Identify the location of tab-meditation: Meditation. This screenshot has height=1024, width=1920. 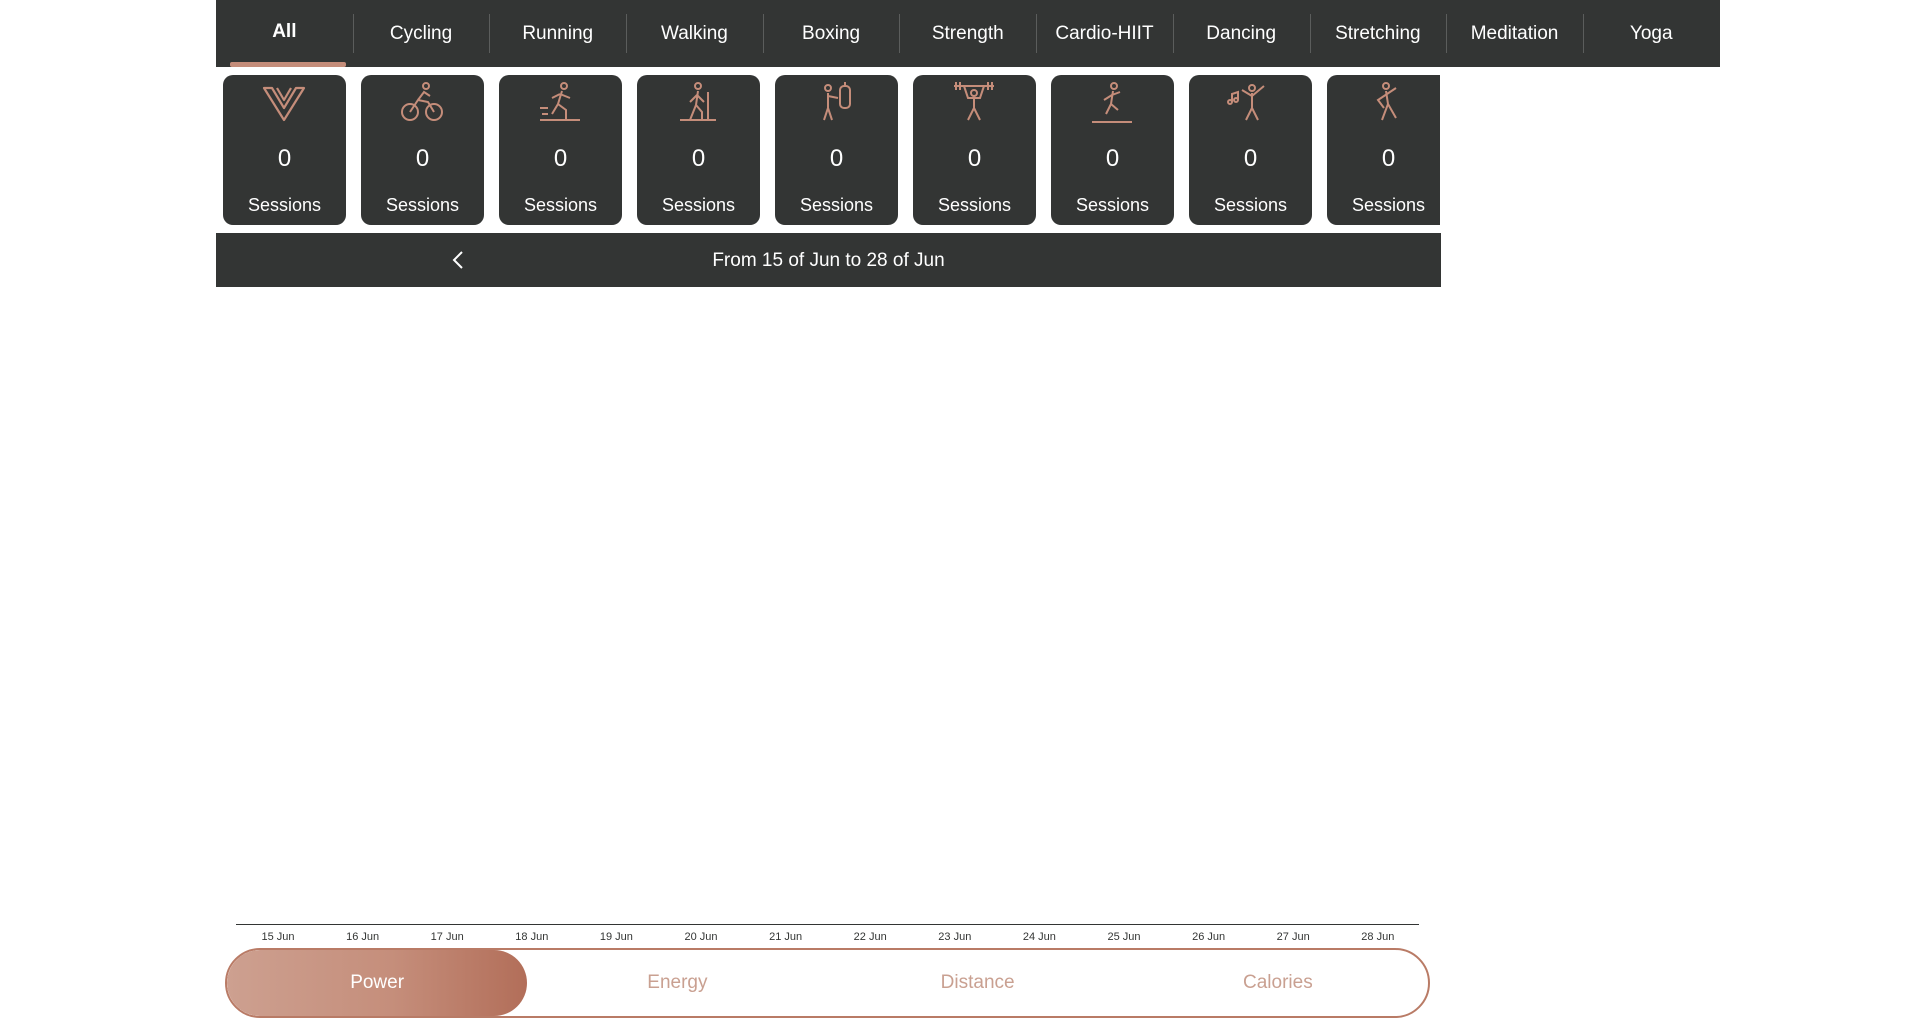
(1514, 33).